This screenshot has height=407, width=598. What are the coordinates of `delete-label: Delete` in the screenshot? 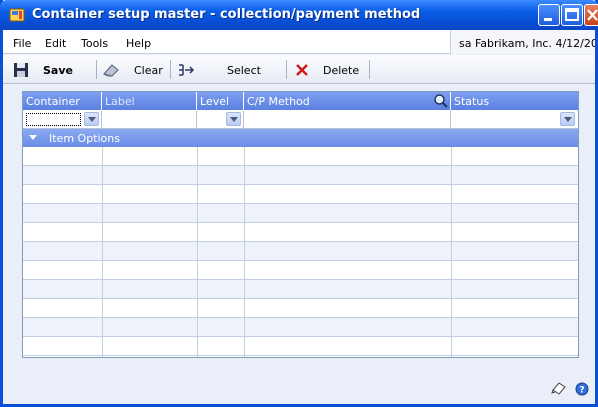 It's located at (341, 70).